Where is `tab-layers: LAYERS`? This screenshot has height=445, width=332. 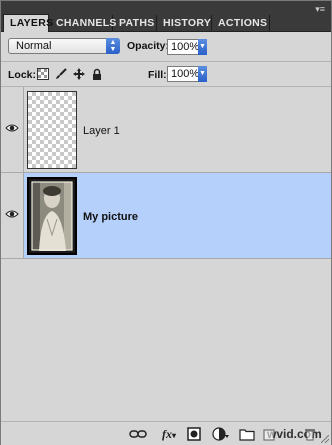
tab-layers: LAYERS is located at coordinates (28, 23).